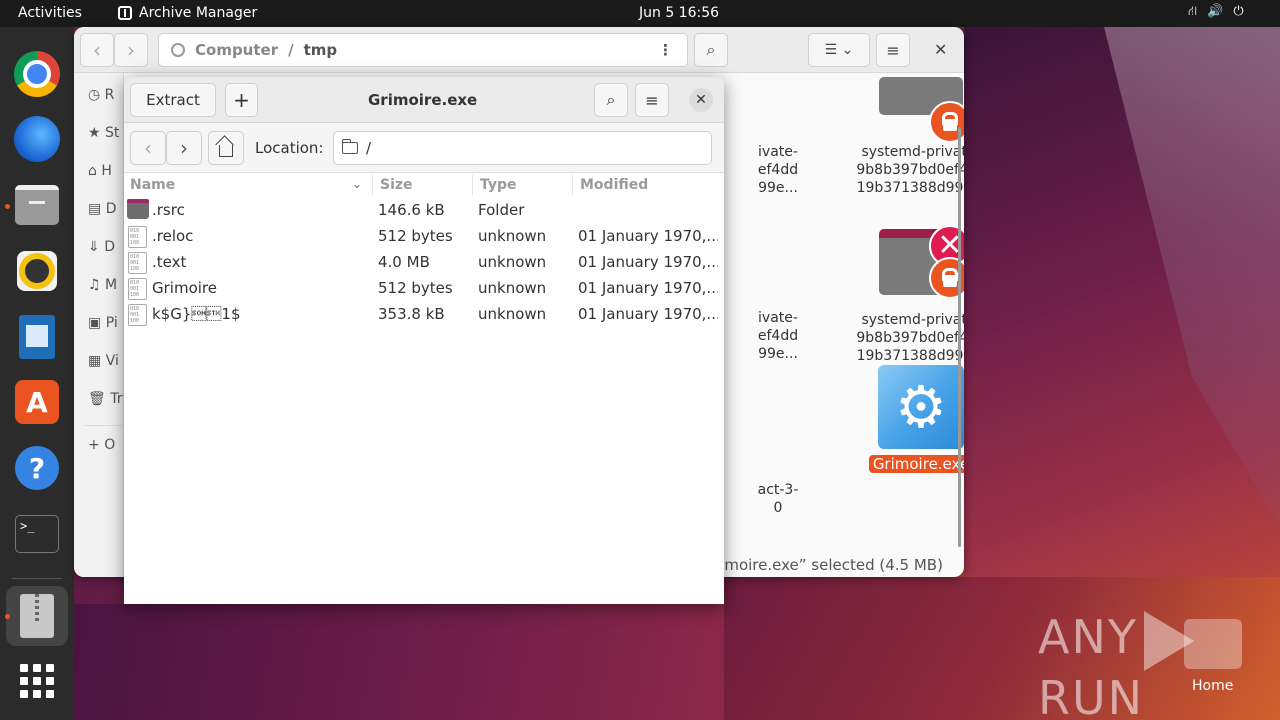 This screenshot has height=720, width=1280. I want to click on sidebar-item-downloads: ⇓ D, so click(101, 247).